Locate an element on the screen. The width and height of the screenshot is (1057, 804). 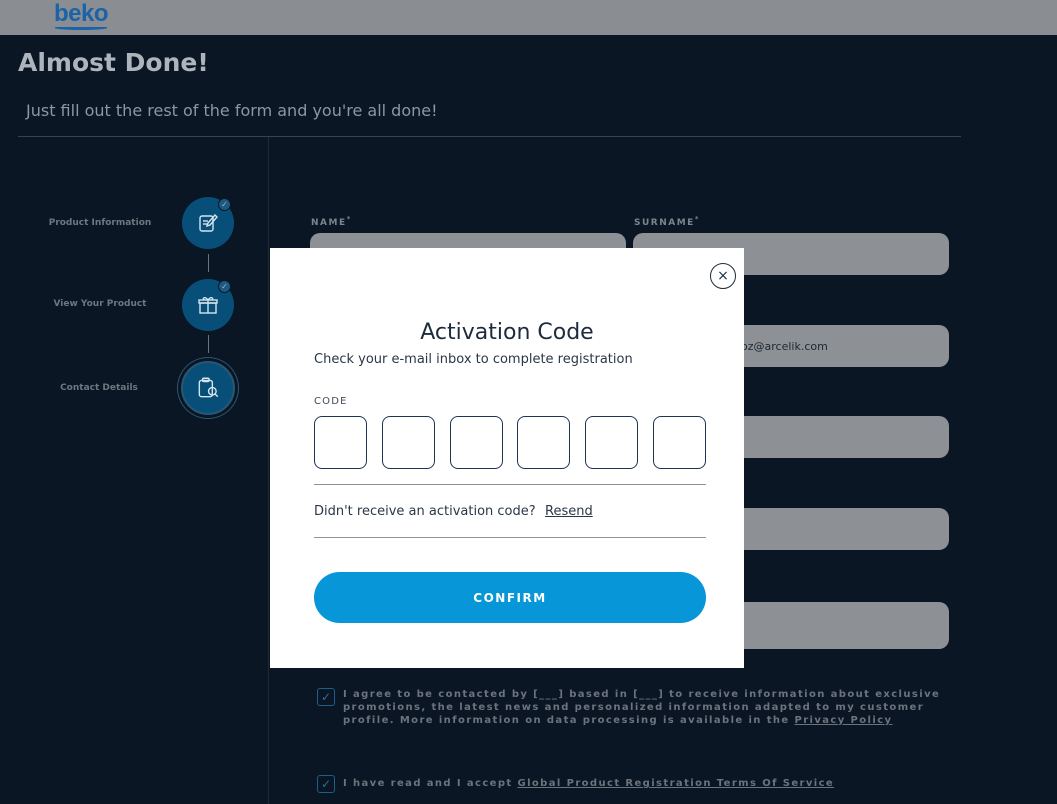
gift-icon is located at coordinates (208, 305).